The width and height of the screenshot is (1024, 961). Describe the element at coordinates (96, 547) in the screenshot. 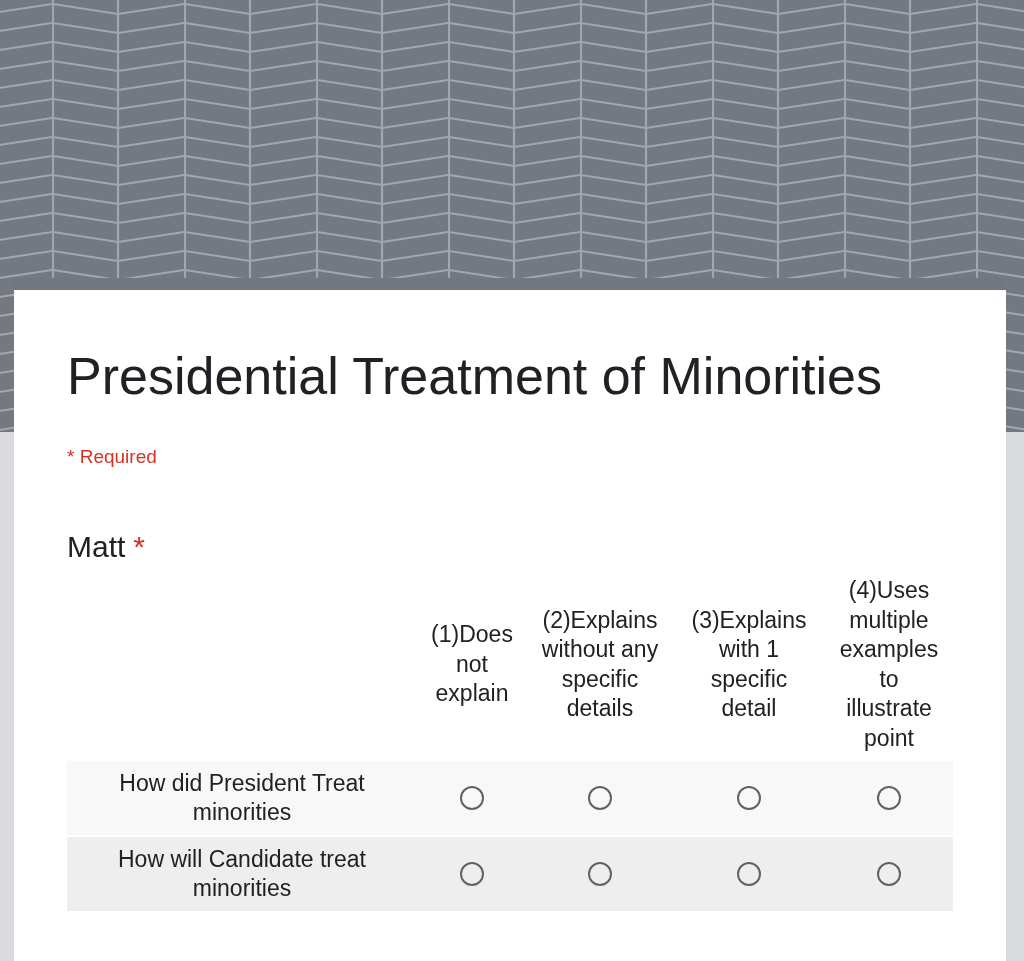

I see `question-title: Matt` at that location.